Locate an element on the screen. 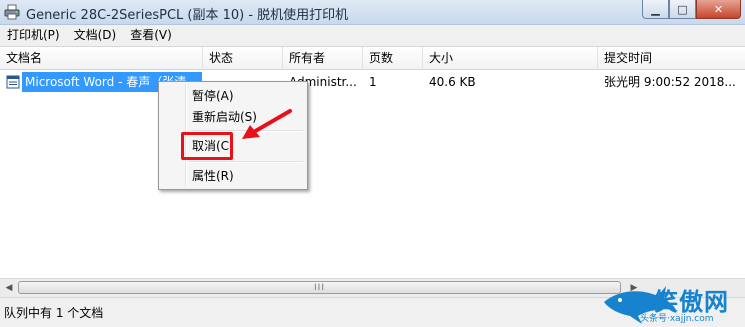  minimize-icon: ▁ is located at coordinates (655, 9).